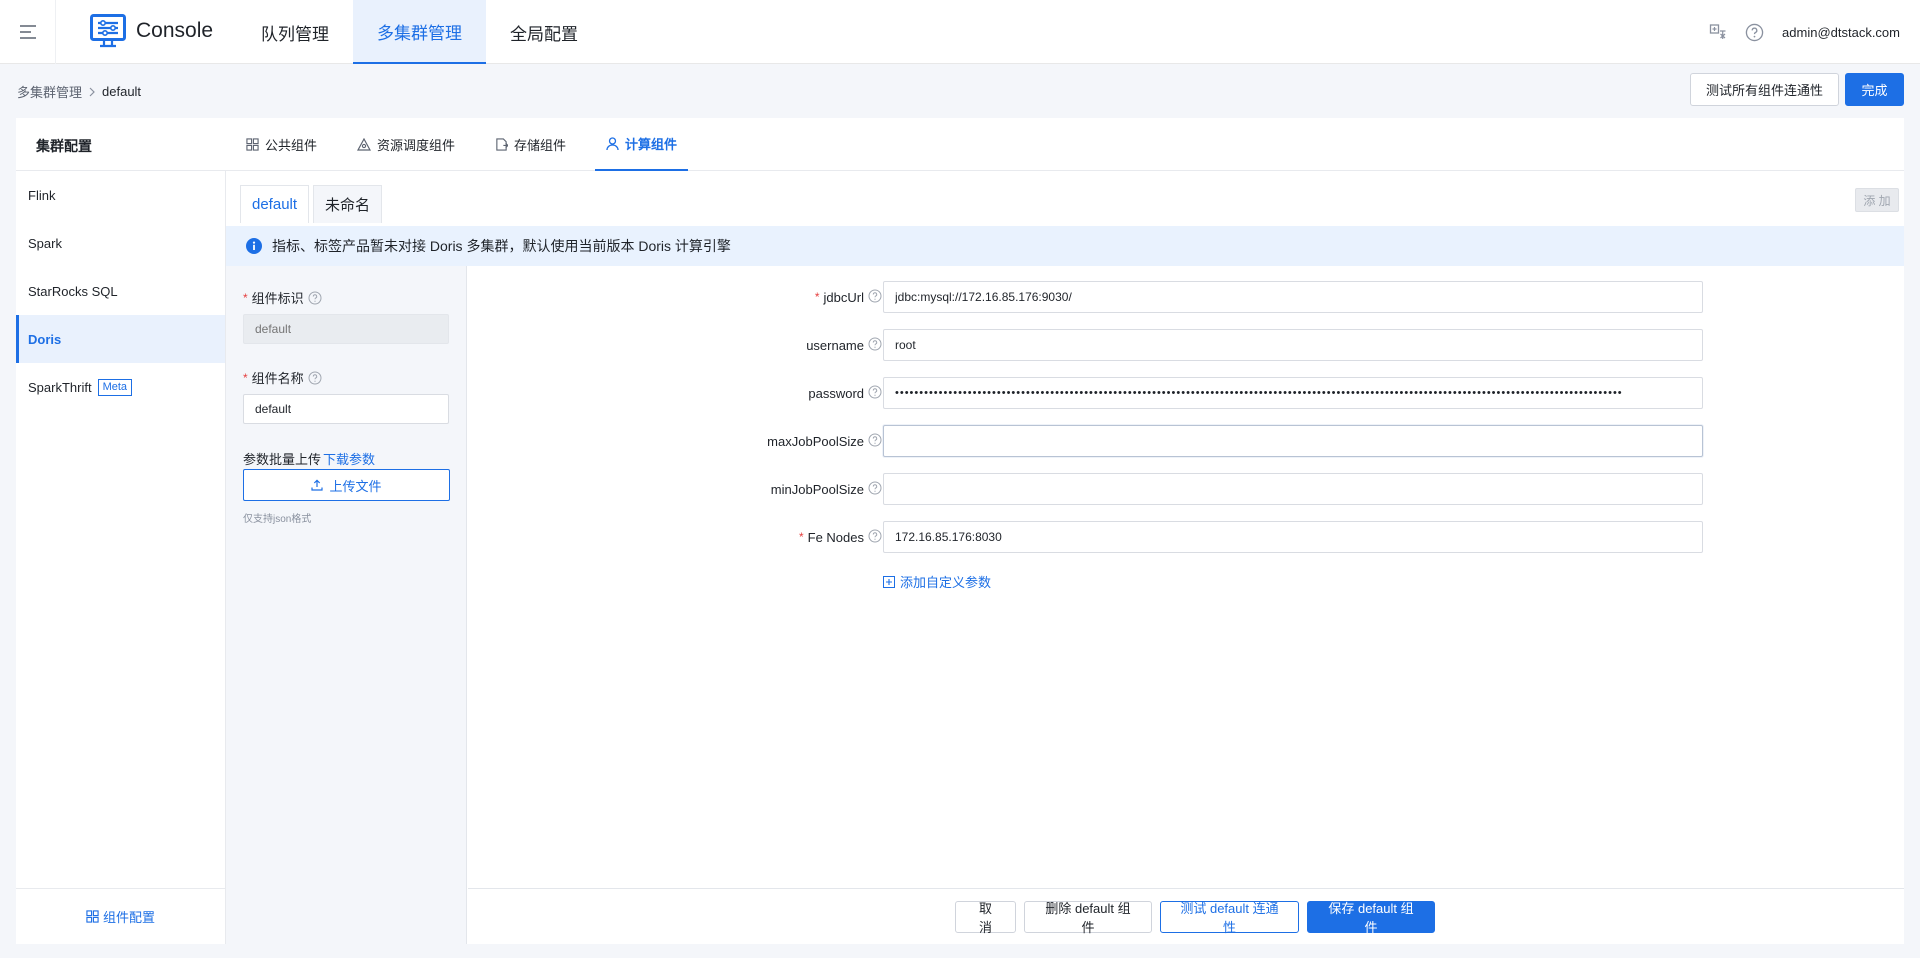 The image size is (1920, 958). What do you see at coordinates (346, 605) in the screenshot?
I see `component-meta-panel: * 组件标识 * 组件名称 参数批量上传 下载参数 上传文件 仅支持json格式` at bounding box center [346, 605].